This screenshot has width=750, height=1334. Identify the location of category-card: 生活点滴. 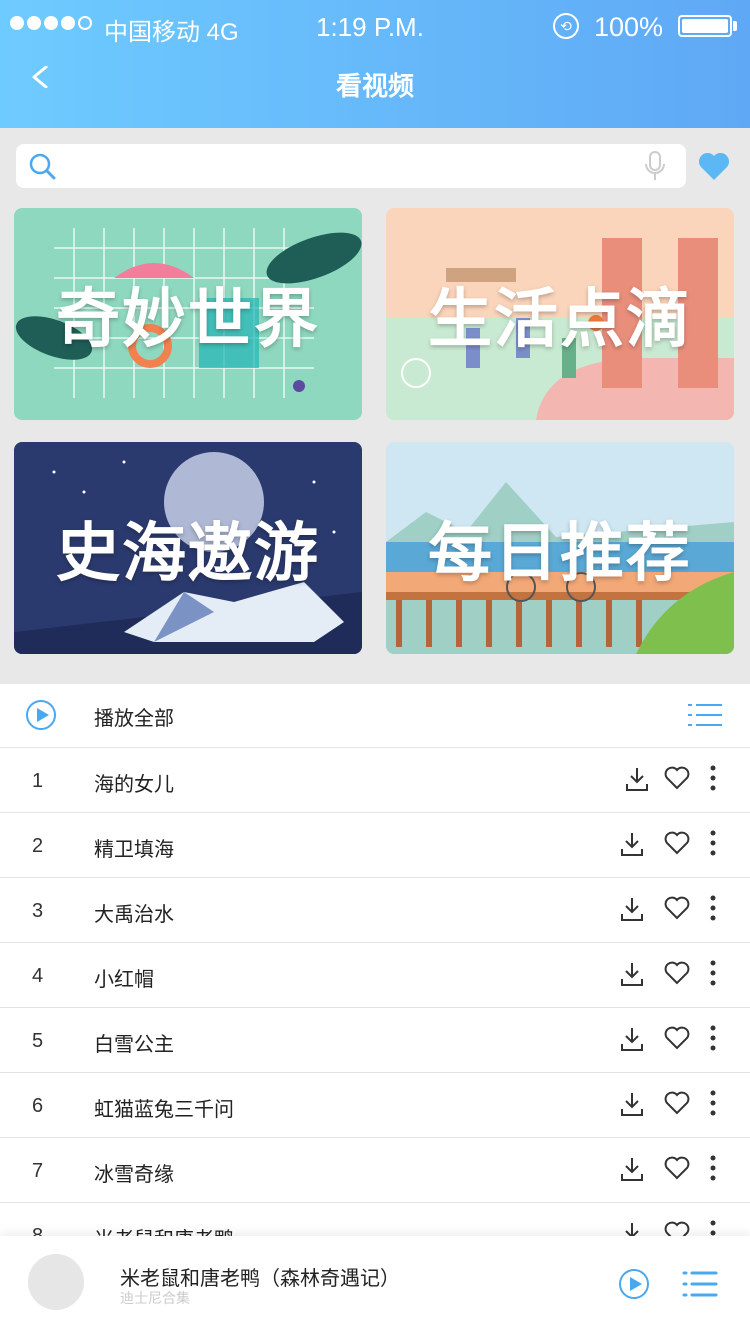
(560, 314).